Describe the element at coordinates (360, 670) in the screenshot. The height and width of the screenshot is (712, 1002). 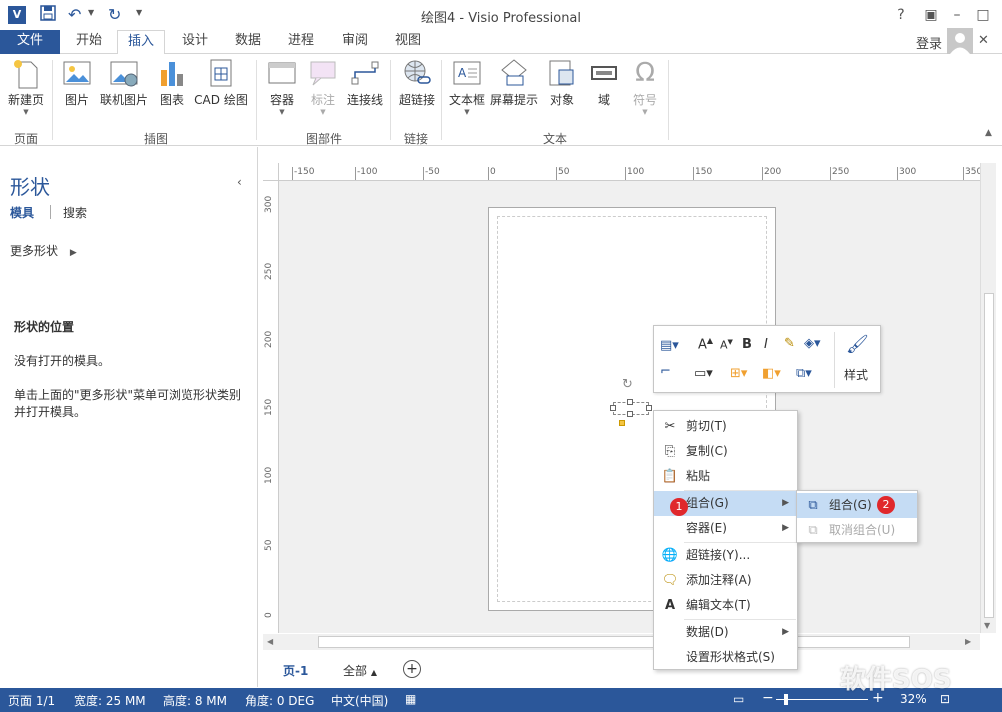
I see `all-pages-menu: 全部 ▲` at that location.